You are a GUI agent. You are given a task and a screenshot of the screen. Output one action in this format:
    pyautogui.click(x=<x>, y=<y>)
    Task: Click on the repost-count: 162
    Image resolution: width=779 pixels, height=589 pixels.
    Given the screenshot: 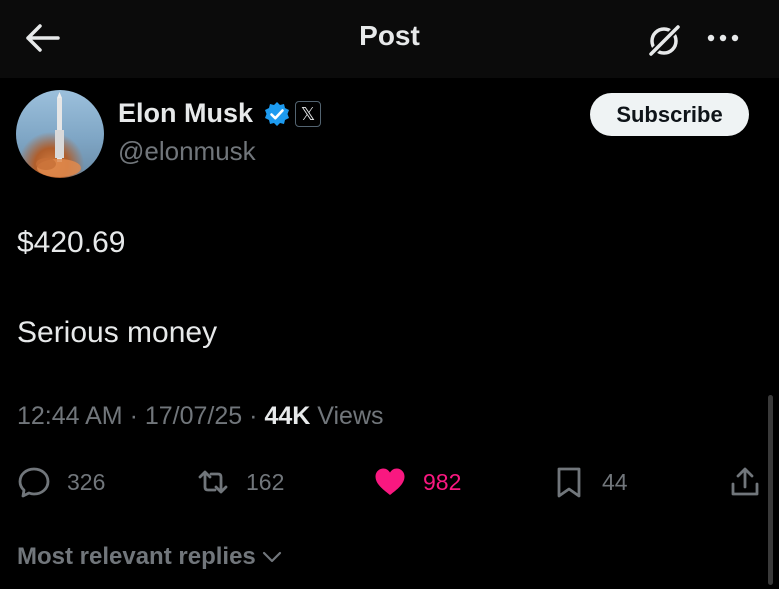 What is the action you would take?
    pyautogui.click(x=265, y=481)
    